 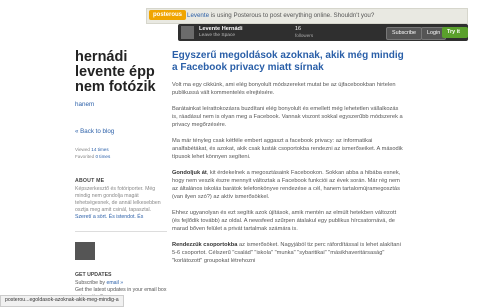 I want to click on follower-count-label: followers, so click(x=304, y=35).